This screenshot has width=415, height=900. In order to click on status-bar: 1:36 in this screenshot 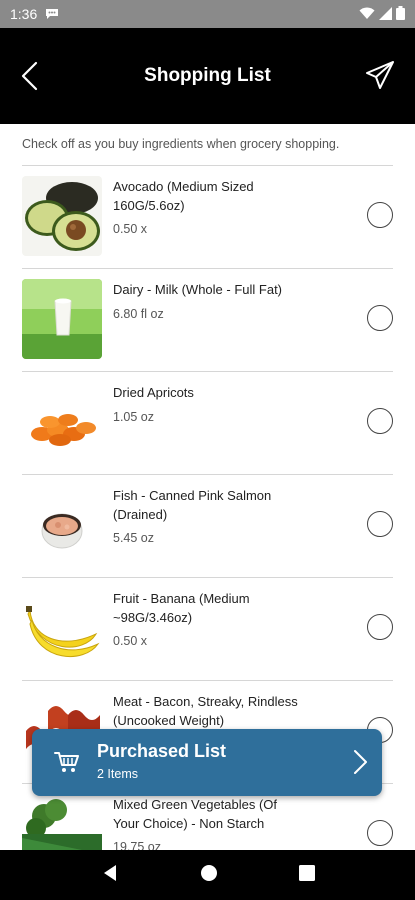, I will do `click(207, 14)`.